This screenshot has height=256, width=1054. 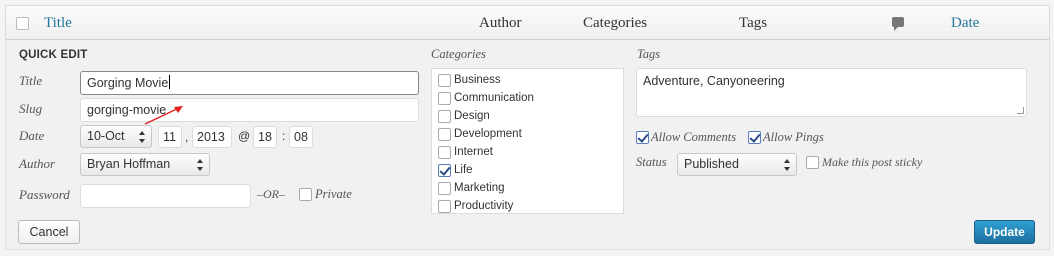 I want to click on month-select: 10-Oct, so click(x=116, y=136).